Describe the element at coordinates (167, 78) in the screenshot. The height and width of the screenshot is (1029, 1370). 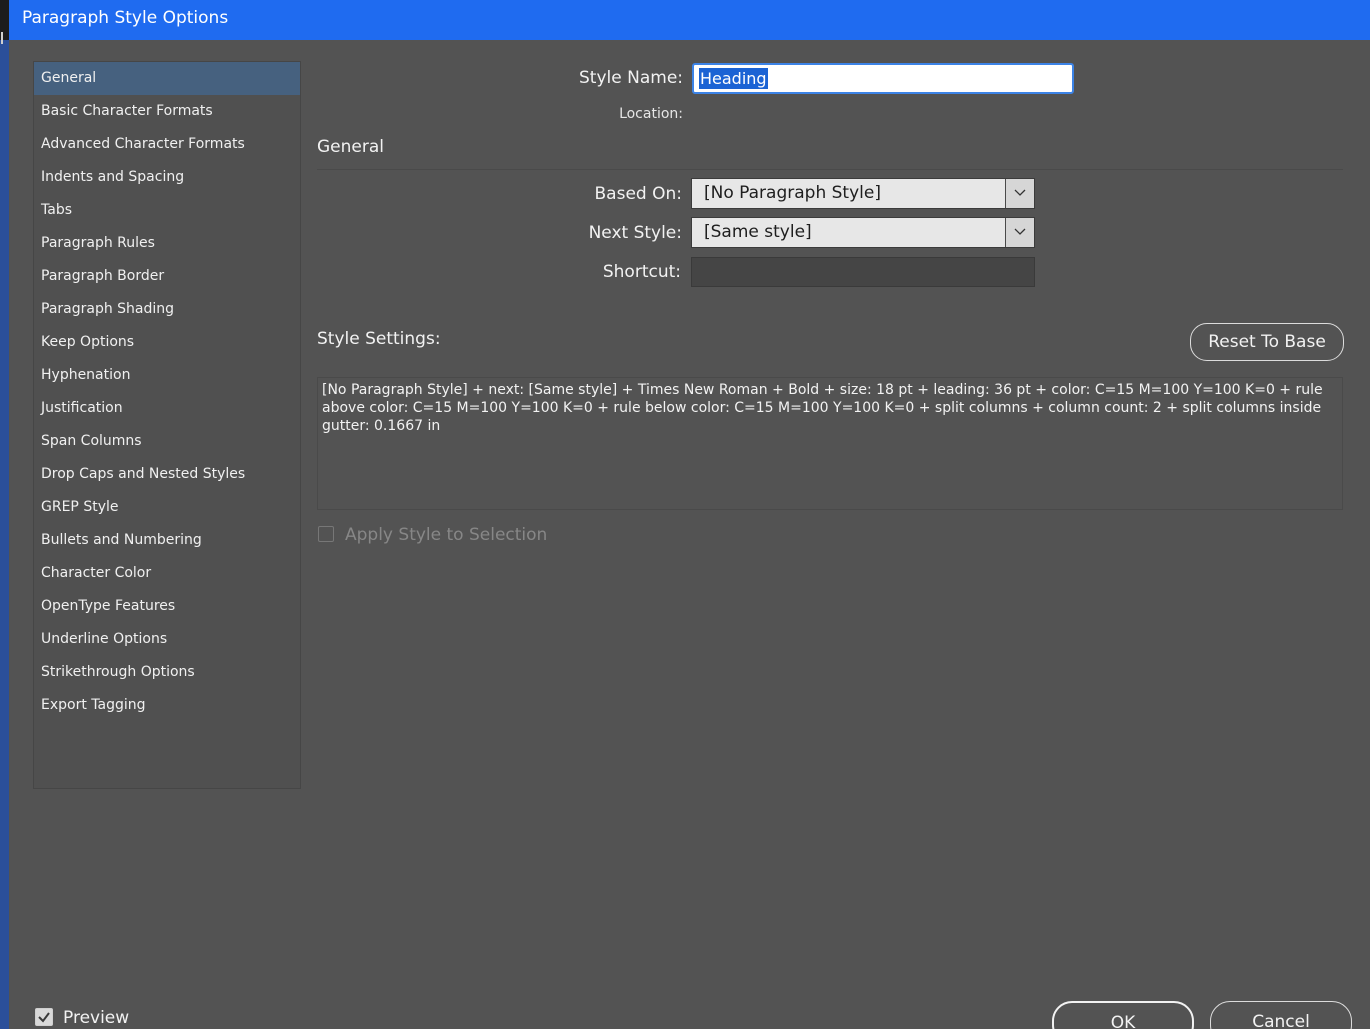
I see `sidebar-item-general: General` at that location.